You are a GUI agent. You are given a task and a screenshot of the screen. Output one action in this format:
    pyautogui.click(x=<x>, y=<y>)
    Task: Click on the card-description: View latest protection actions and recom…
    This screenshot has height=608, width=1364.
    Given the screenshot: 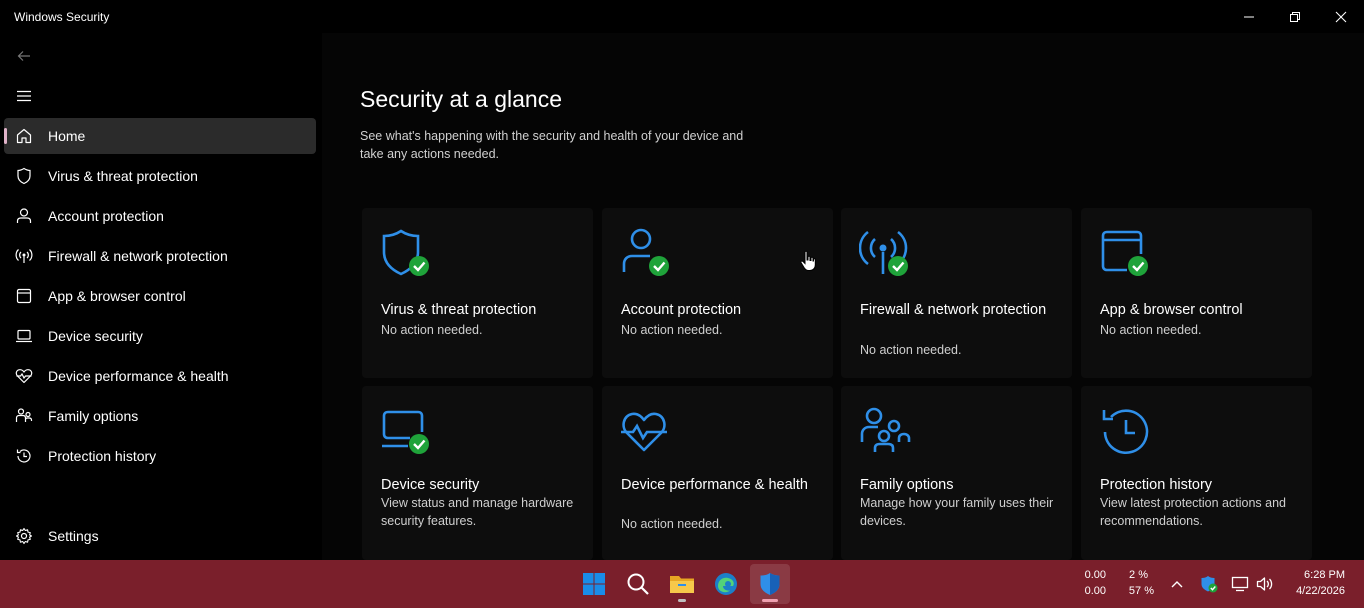 What is the action you would take?
    pyautogui.click(x=1193, y=512)
    